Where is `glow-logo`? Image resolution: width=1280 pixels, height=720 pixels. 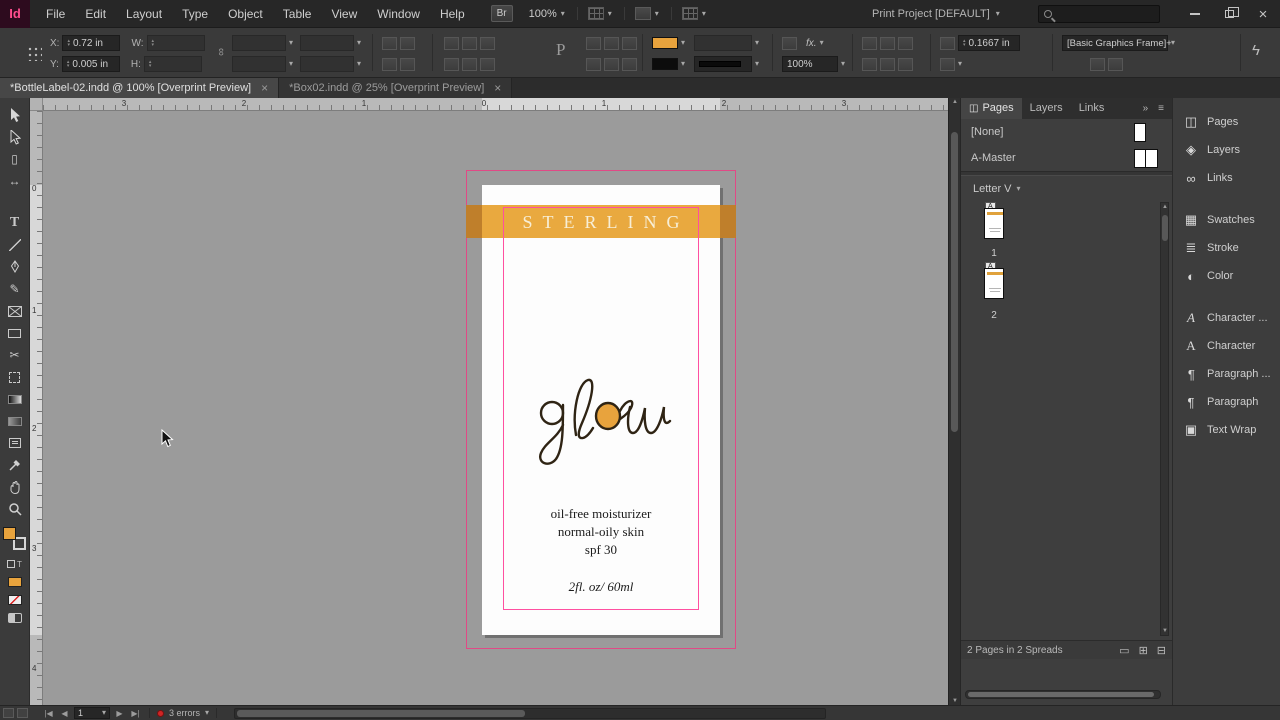
glow-logo is located at coordinates (602, 416).